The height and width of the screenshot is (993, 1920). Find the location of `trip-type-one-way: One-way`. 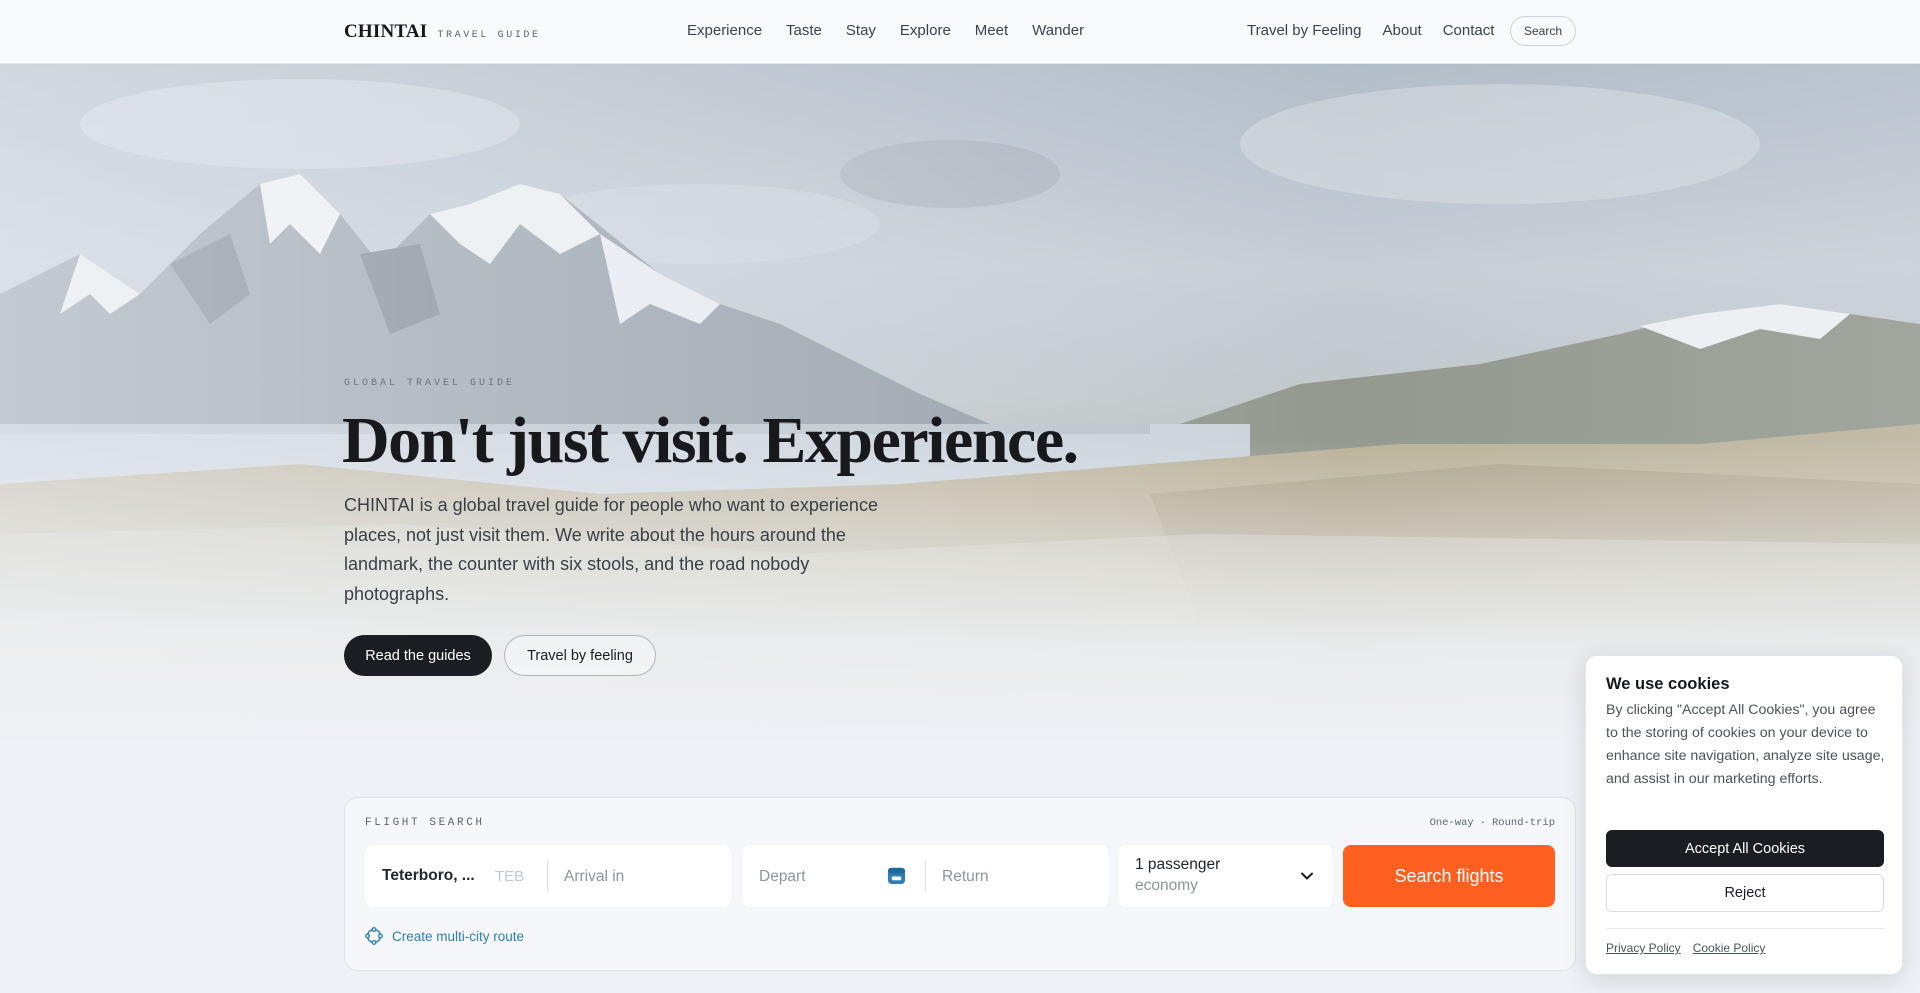

trip-type-one-way: One-way is located at coordinates (1452, 823).